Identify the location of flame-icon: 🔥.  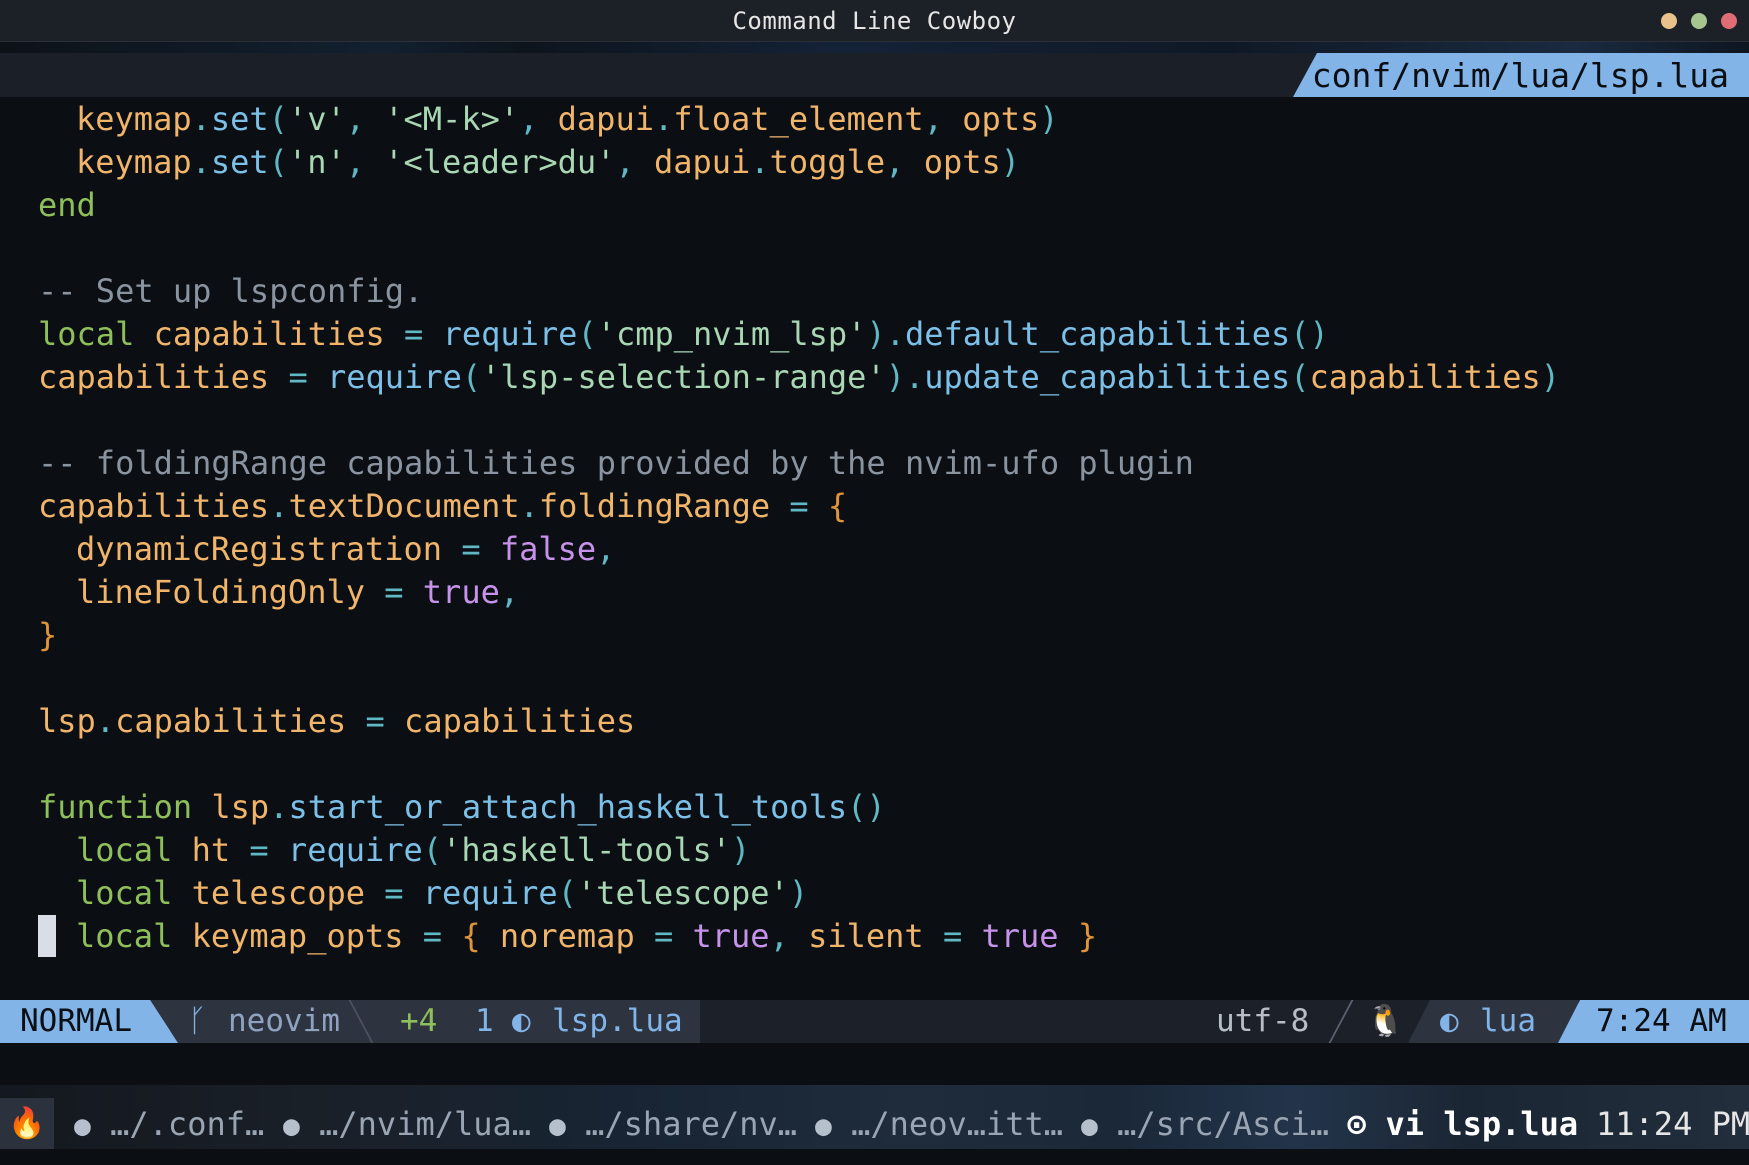
(27, 1123).